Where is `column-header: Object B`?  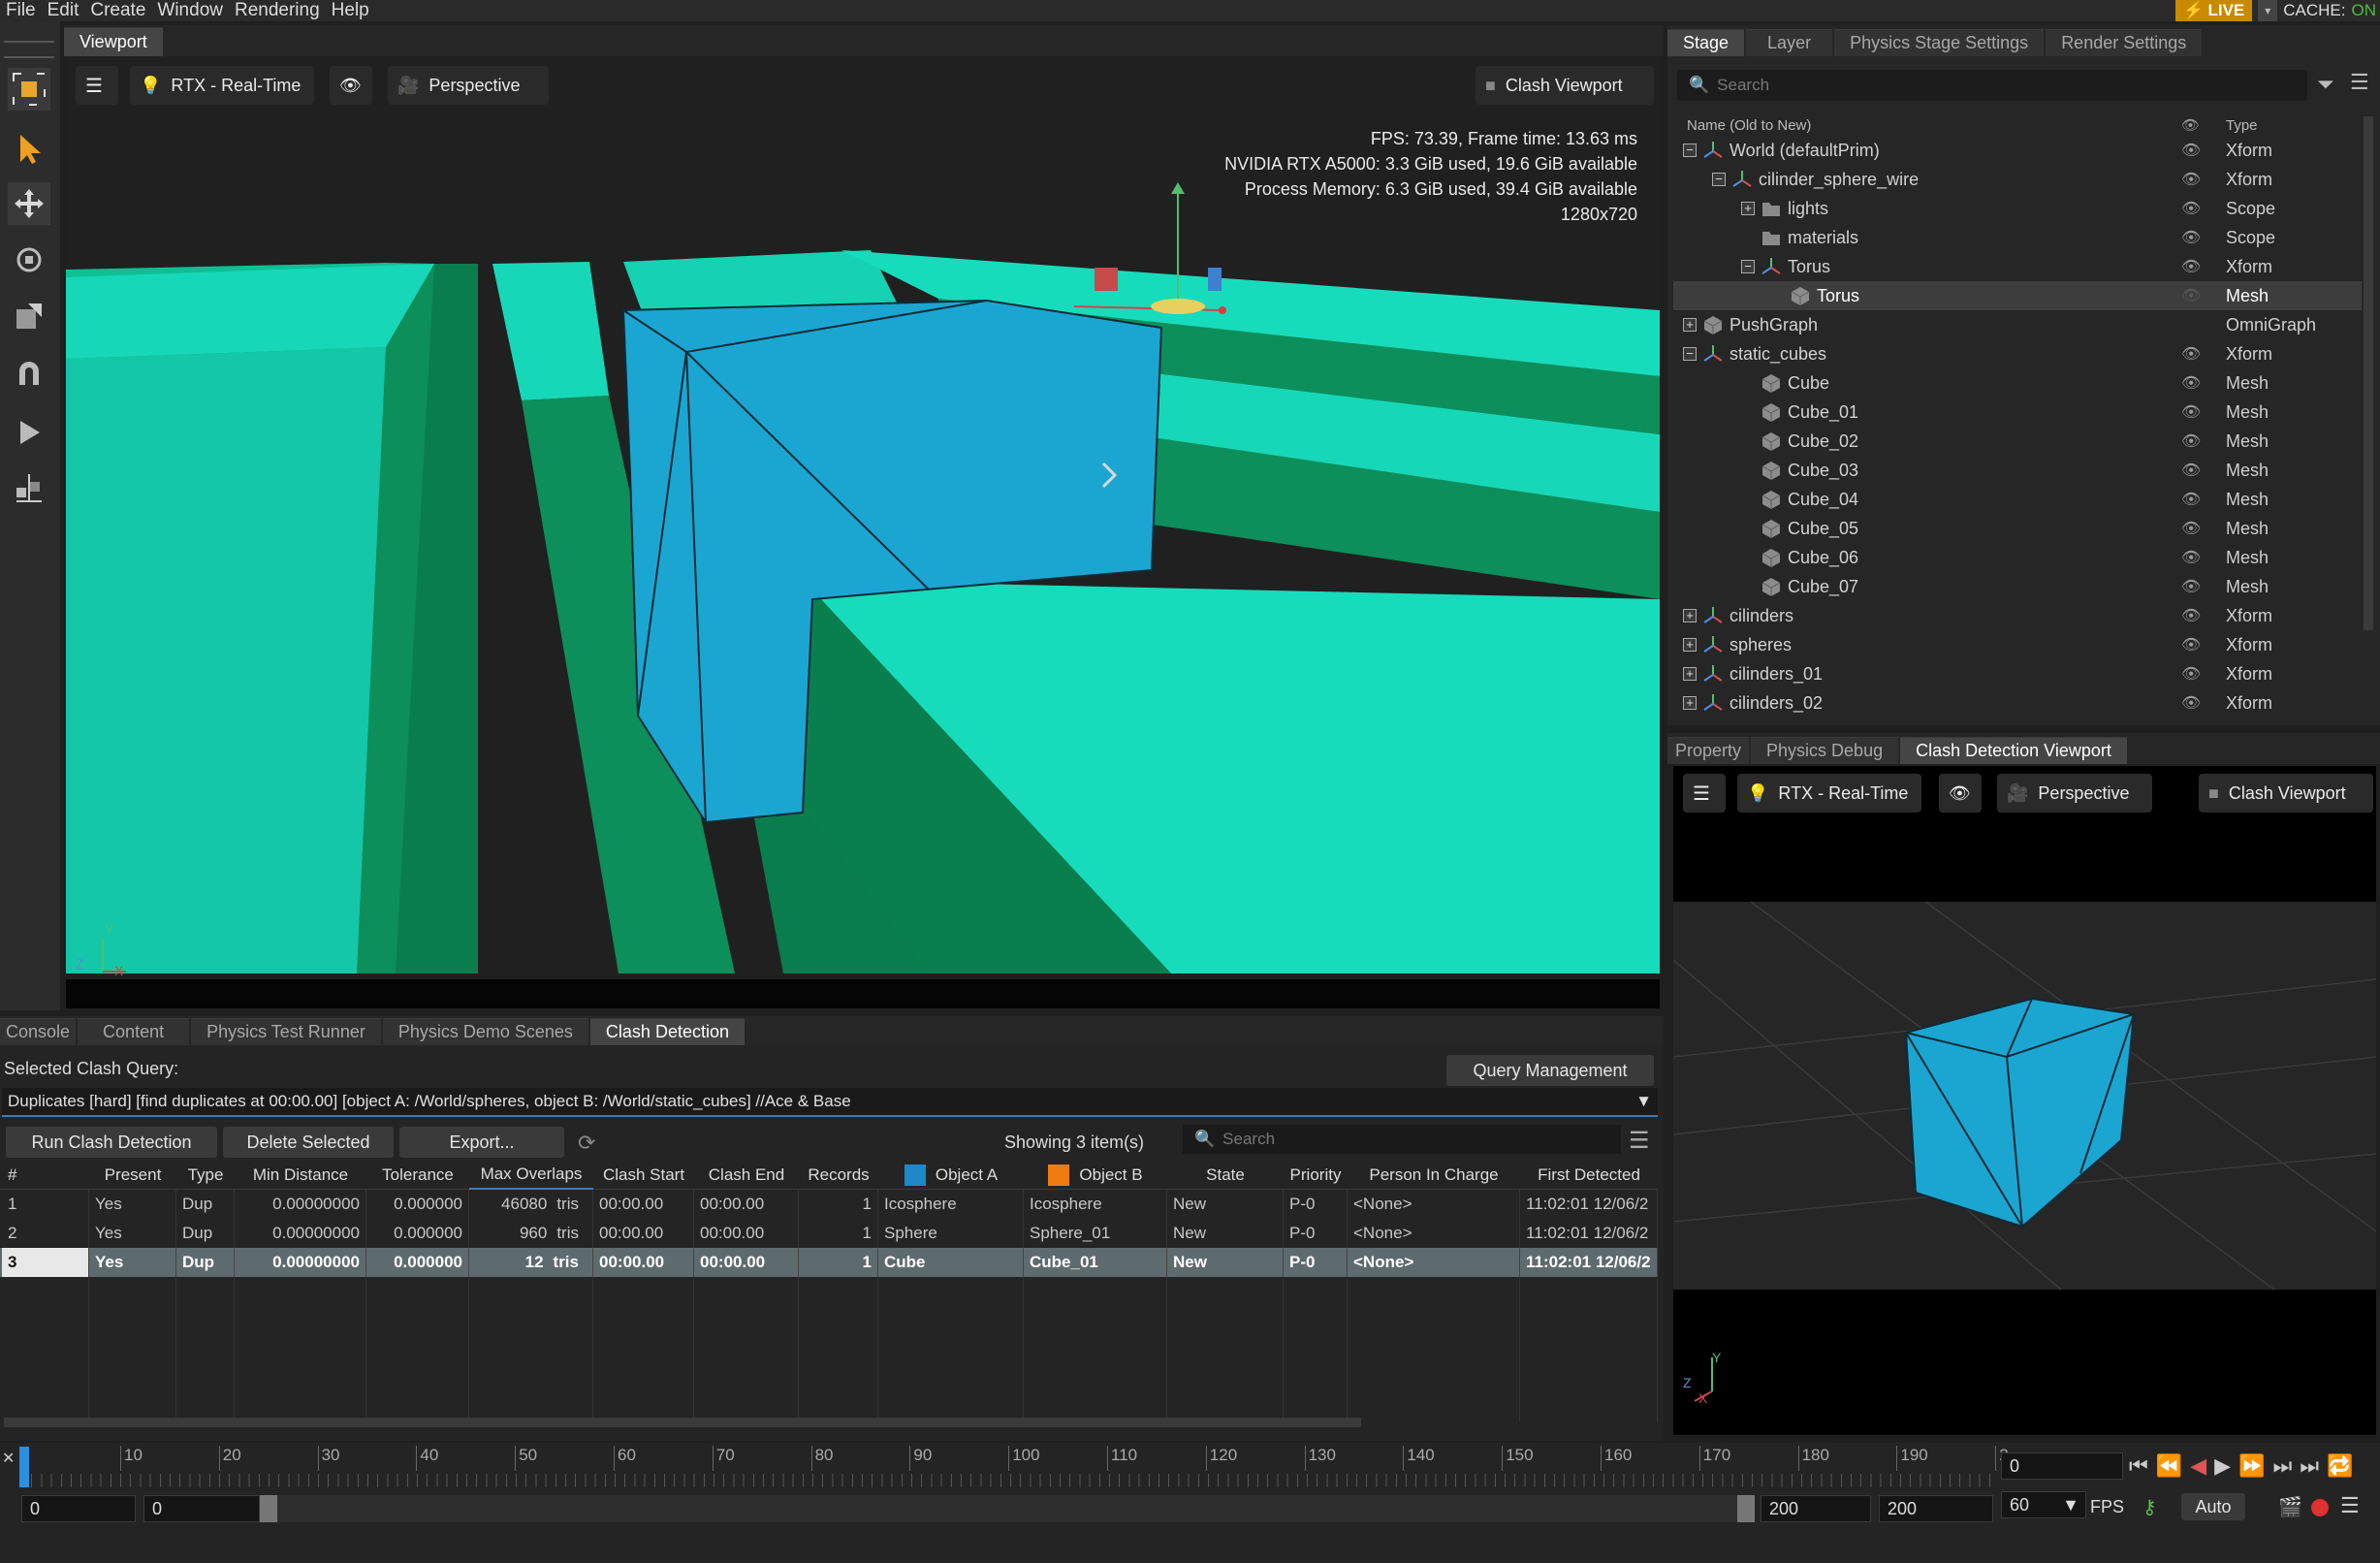 column-header: Object B is located at coordinates (1095, 1175).